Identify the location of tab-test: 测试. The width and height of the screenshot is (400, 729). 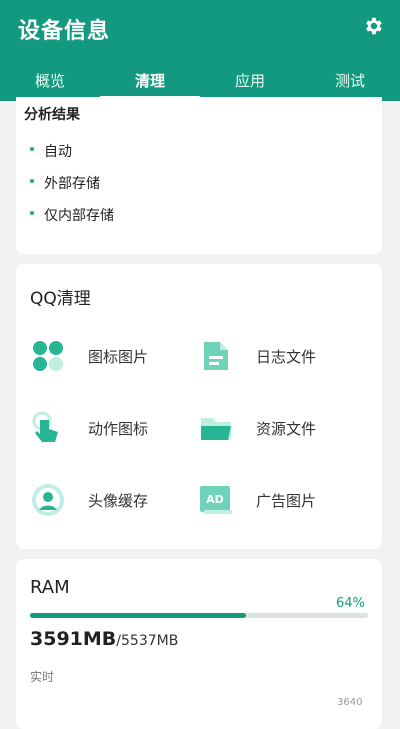
(350, 80).